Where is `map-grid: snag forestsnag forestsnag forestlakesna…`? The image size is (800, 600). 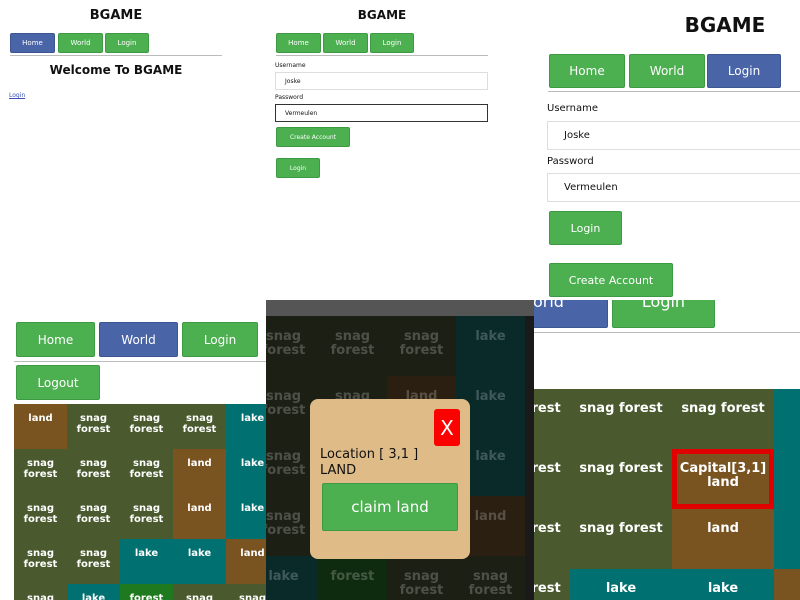 map-grid: snag forestsnag forestsnag forestlakesna… is located at coordinates (667, 494).